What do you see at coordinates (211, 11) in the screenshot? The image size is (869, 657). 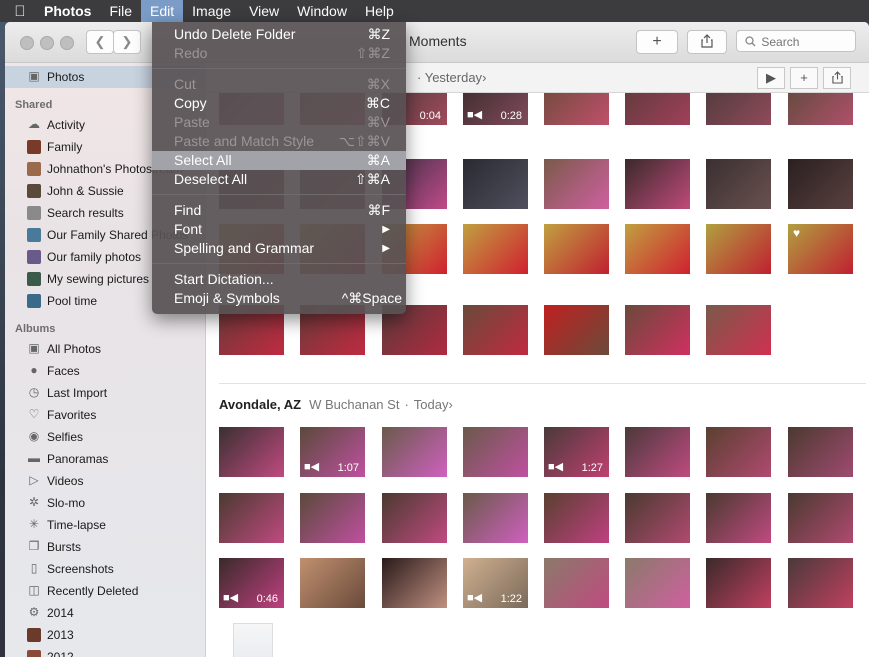 I see `menu-image: Image` at bounding box center [211, 11].